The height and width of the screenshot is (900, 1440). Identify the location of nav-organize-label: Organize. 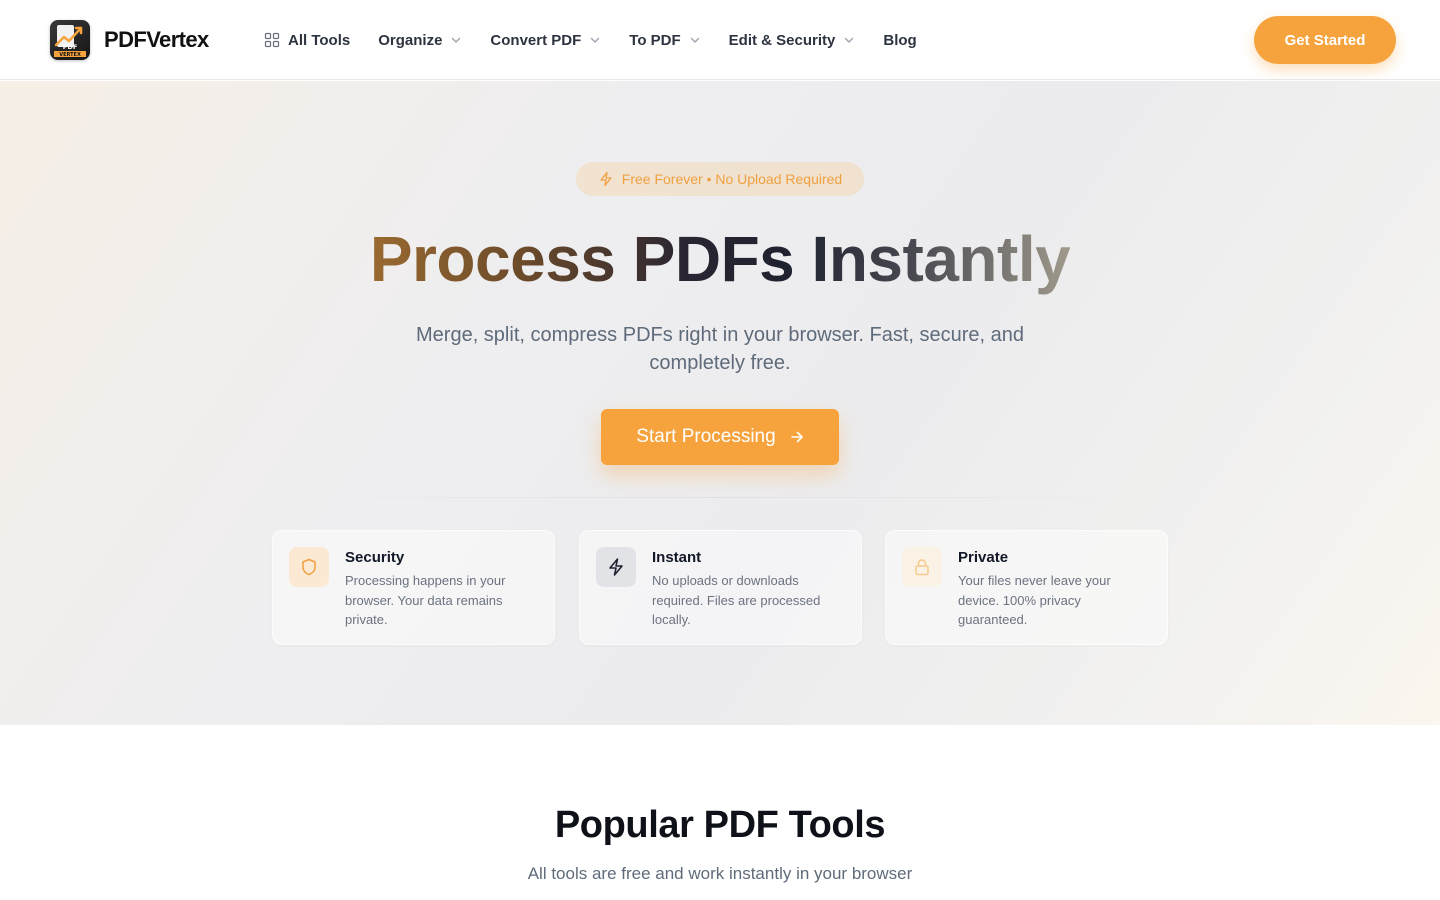
(410, 40).